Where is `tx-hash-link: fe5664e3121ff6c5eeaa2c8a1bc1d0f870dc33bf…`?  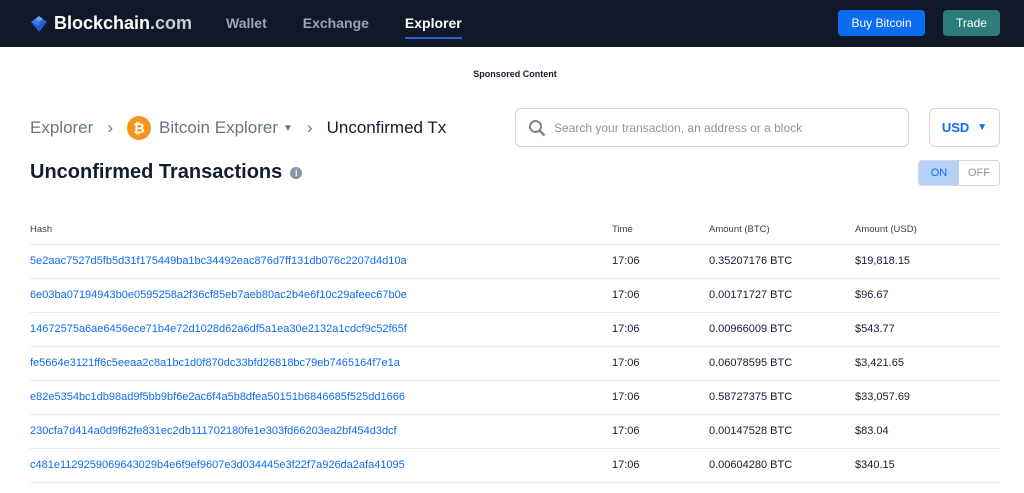 tx-hash-link: fe5664e3121ff6c5eeaa2c8a1bc1d0f870dc33bf… is located at coordinates (321, 363).